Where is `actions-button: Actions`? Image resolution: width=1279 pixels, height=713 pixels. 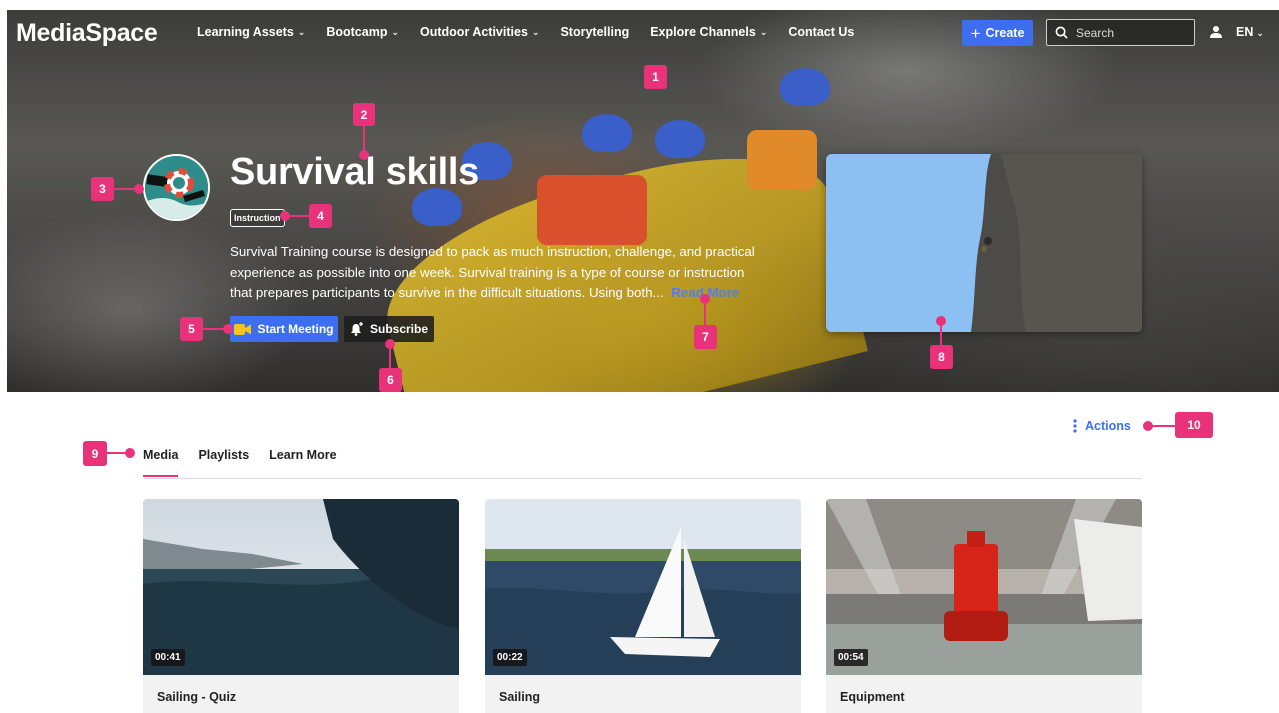 actions-button: Actions is located at coordinates (1102, 426).